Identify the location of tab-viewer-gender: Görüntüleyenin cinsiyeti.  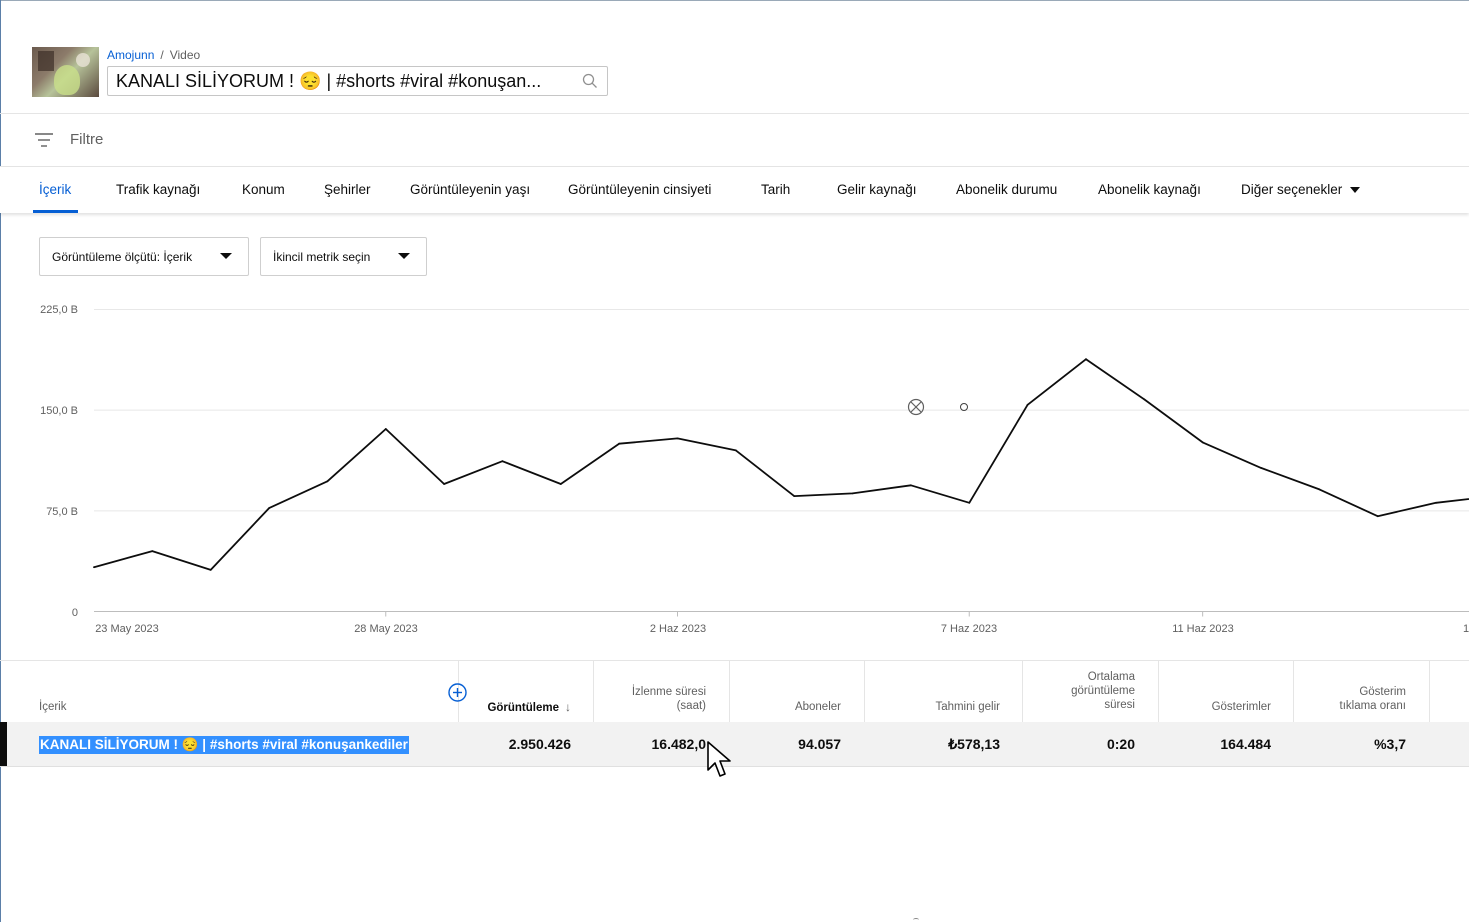
(639, 189).